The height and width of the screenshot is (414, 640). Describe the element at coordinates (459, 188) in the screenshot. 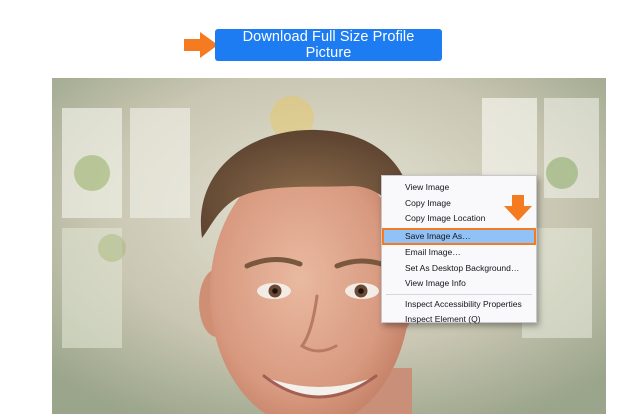

I see `menu-item-view-image: View Image` at that location.